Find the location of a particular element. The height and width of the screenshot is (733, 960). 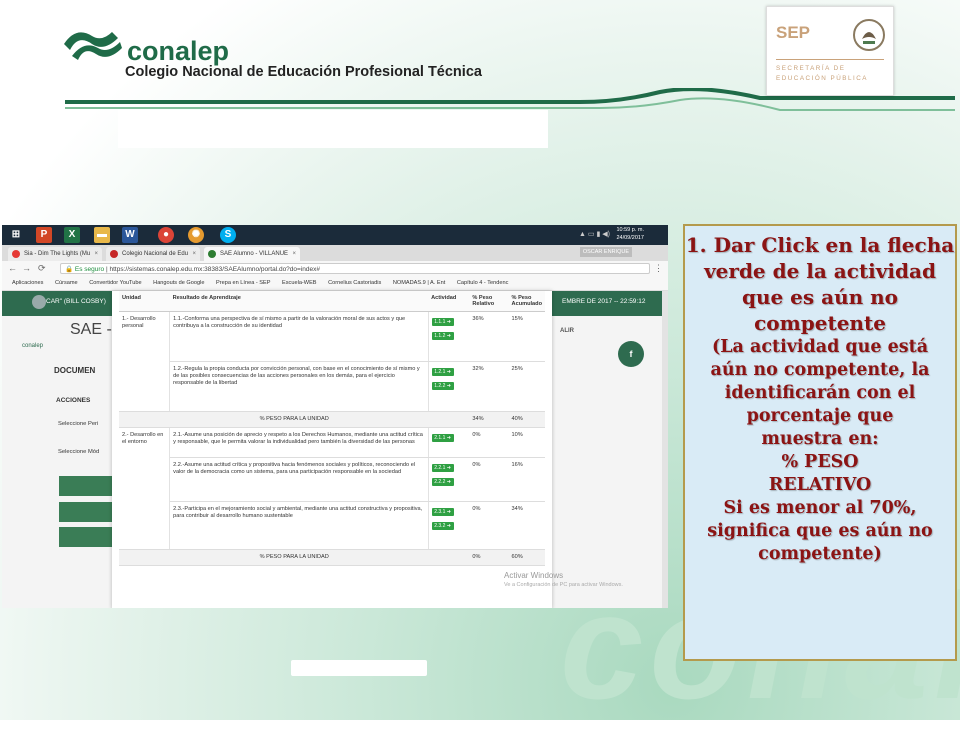

activity-arrow-button: 2.3.2 ➜ is located at coordinates (442, 526).